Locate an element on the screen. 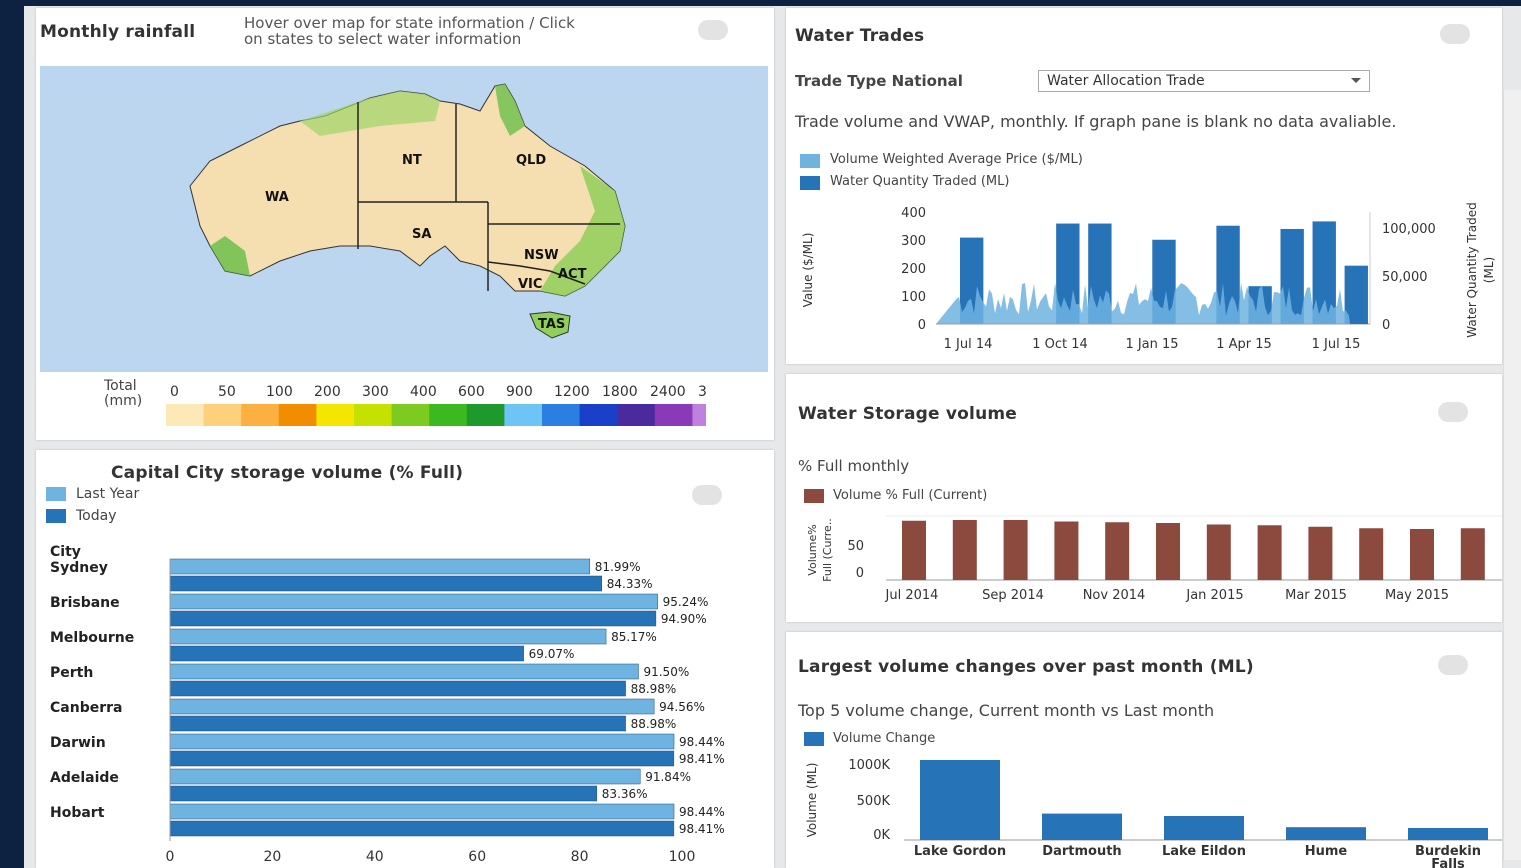 Image resolution: width=1521 pixels, height=868 pixels. legend-label-change: Volume Change is located at coordinates (884, 738).